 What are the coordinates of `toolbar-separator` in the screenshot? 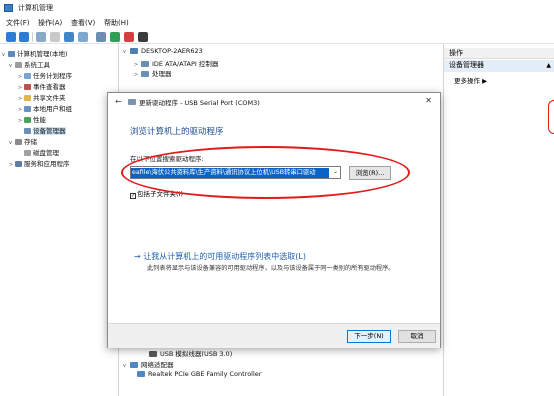 It's located at (32, 37).